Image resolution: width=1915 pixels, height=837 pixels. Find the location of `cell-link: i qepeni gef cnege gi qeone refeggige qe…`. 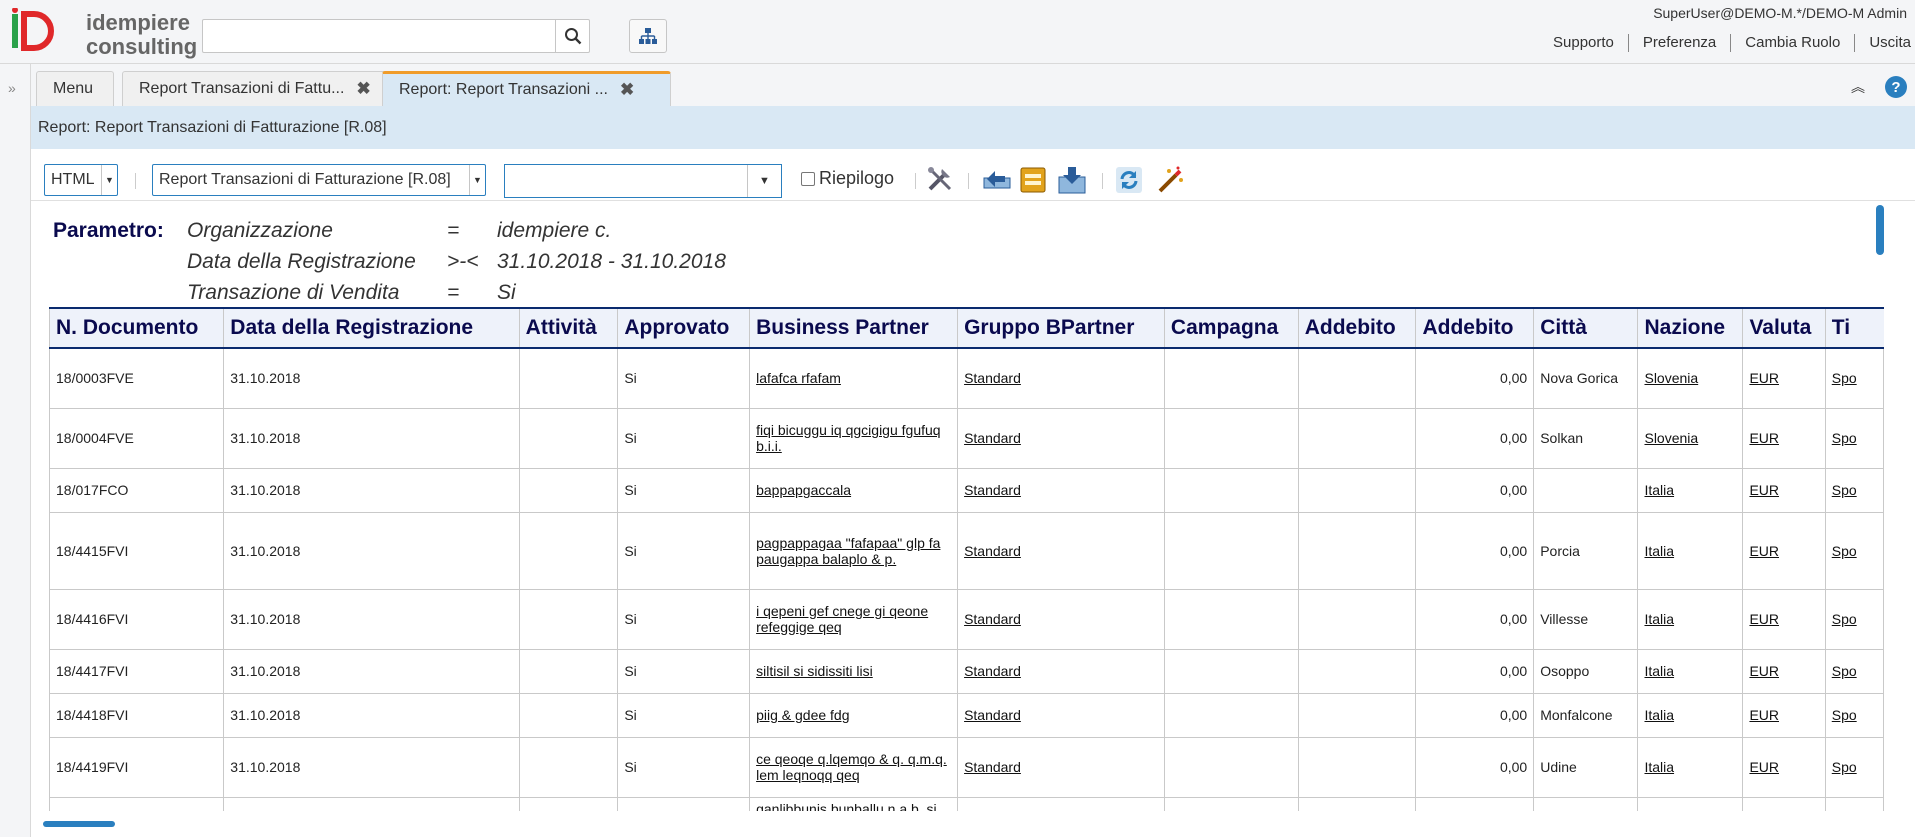

cell-link: i qepeni gef cnege gi qeone refeggige qe… is located at coordinates (842, 619).